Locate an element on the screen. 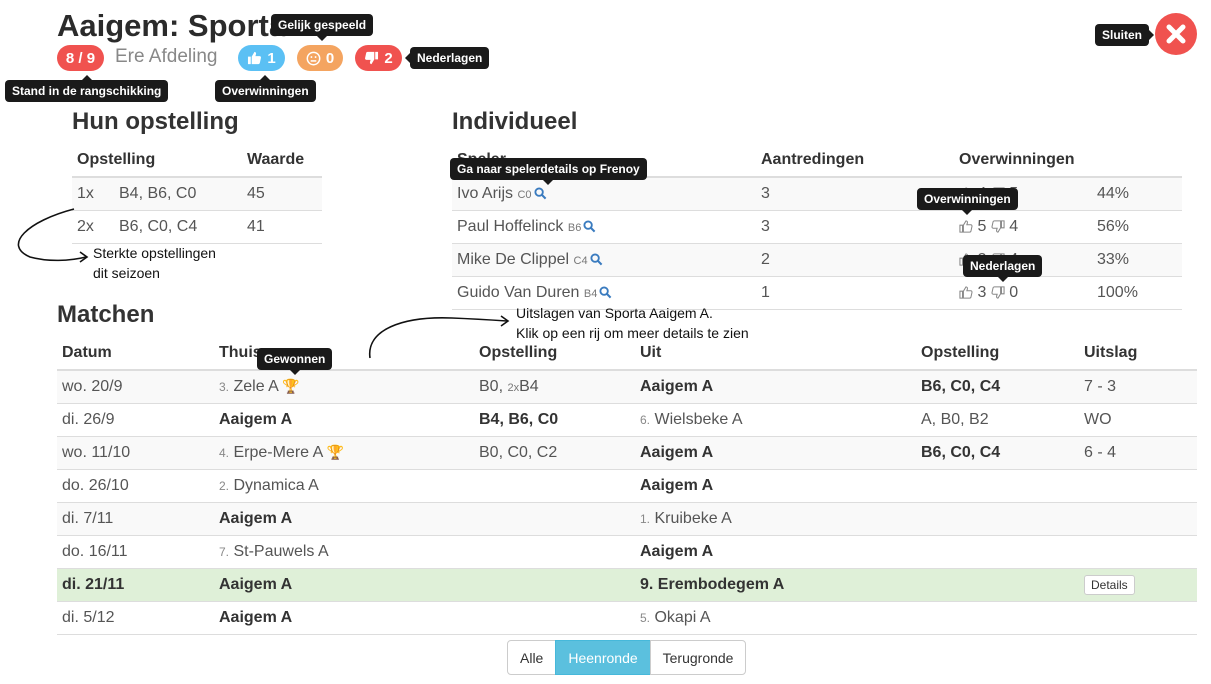  neutral-face-icon is located at coordinates (313, 58).